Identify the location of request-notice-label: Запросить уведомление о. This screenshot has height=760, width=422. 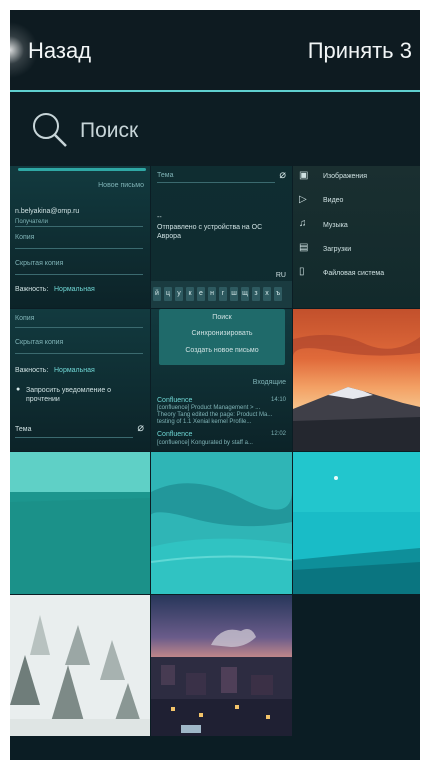
(69, 390).